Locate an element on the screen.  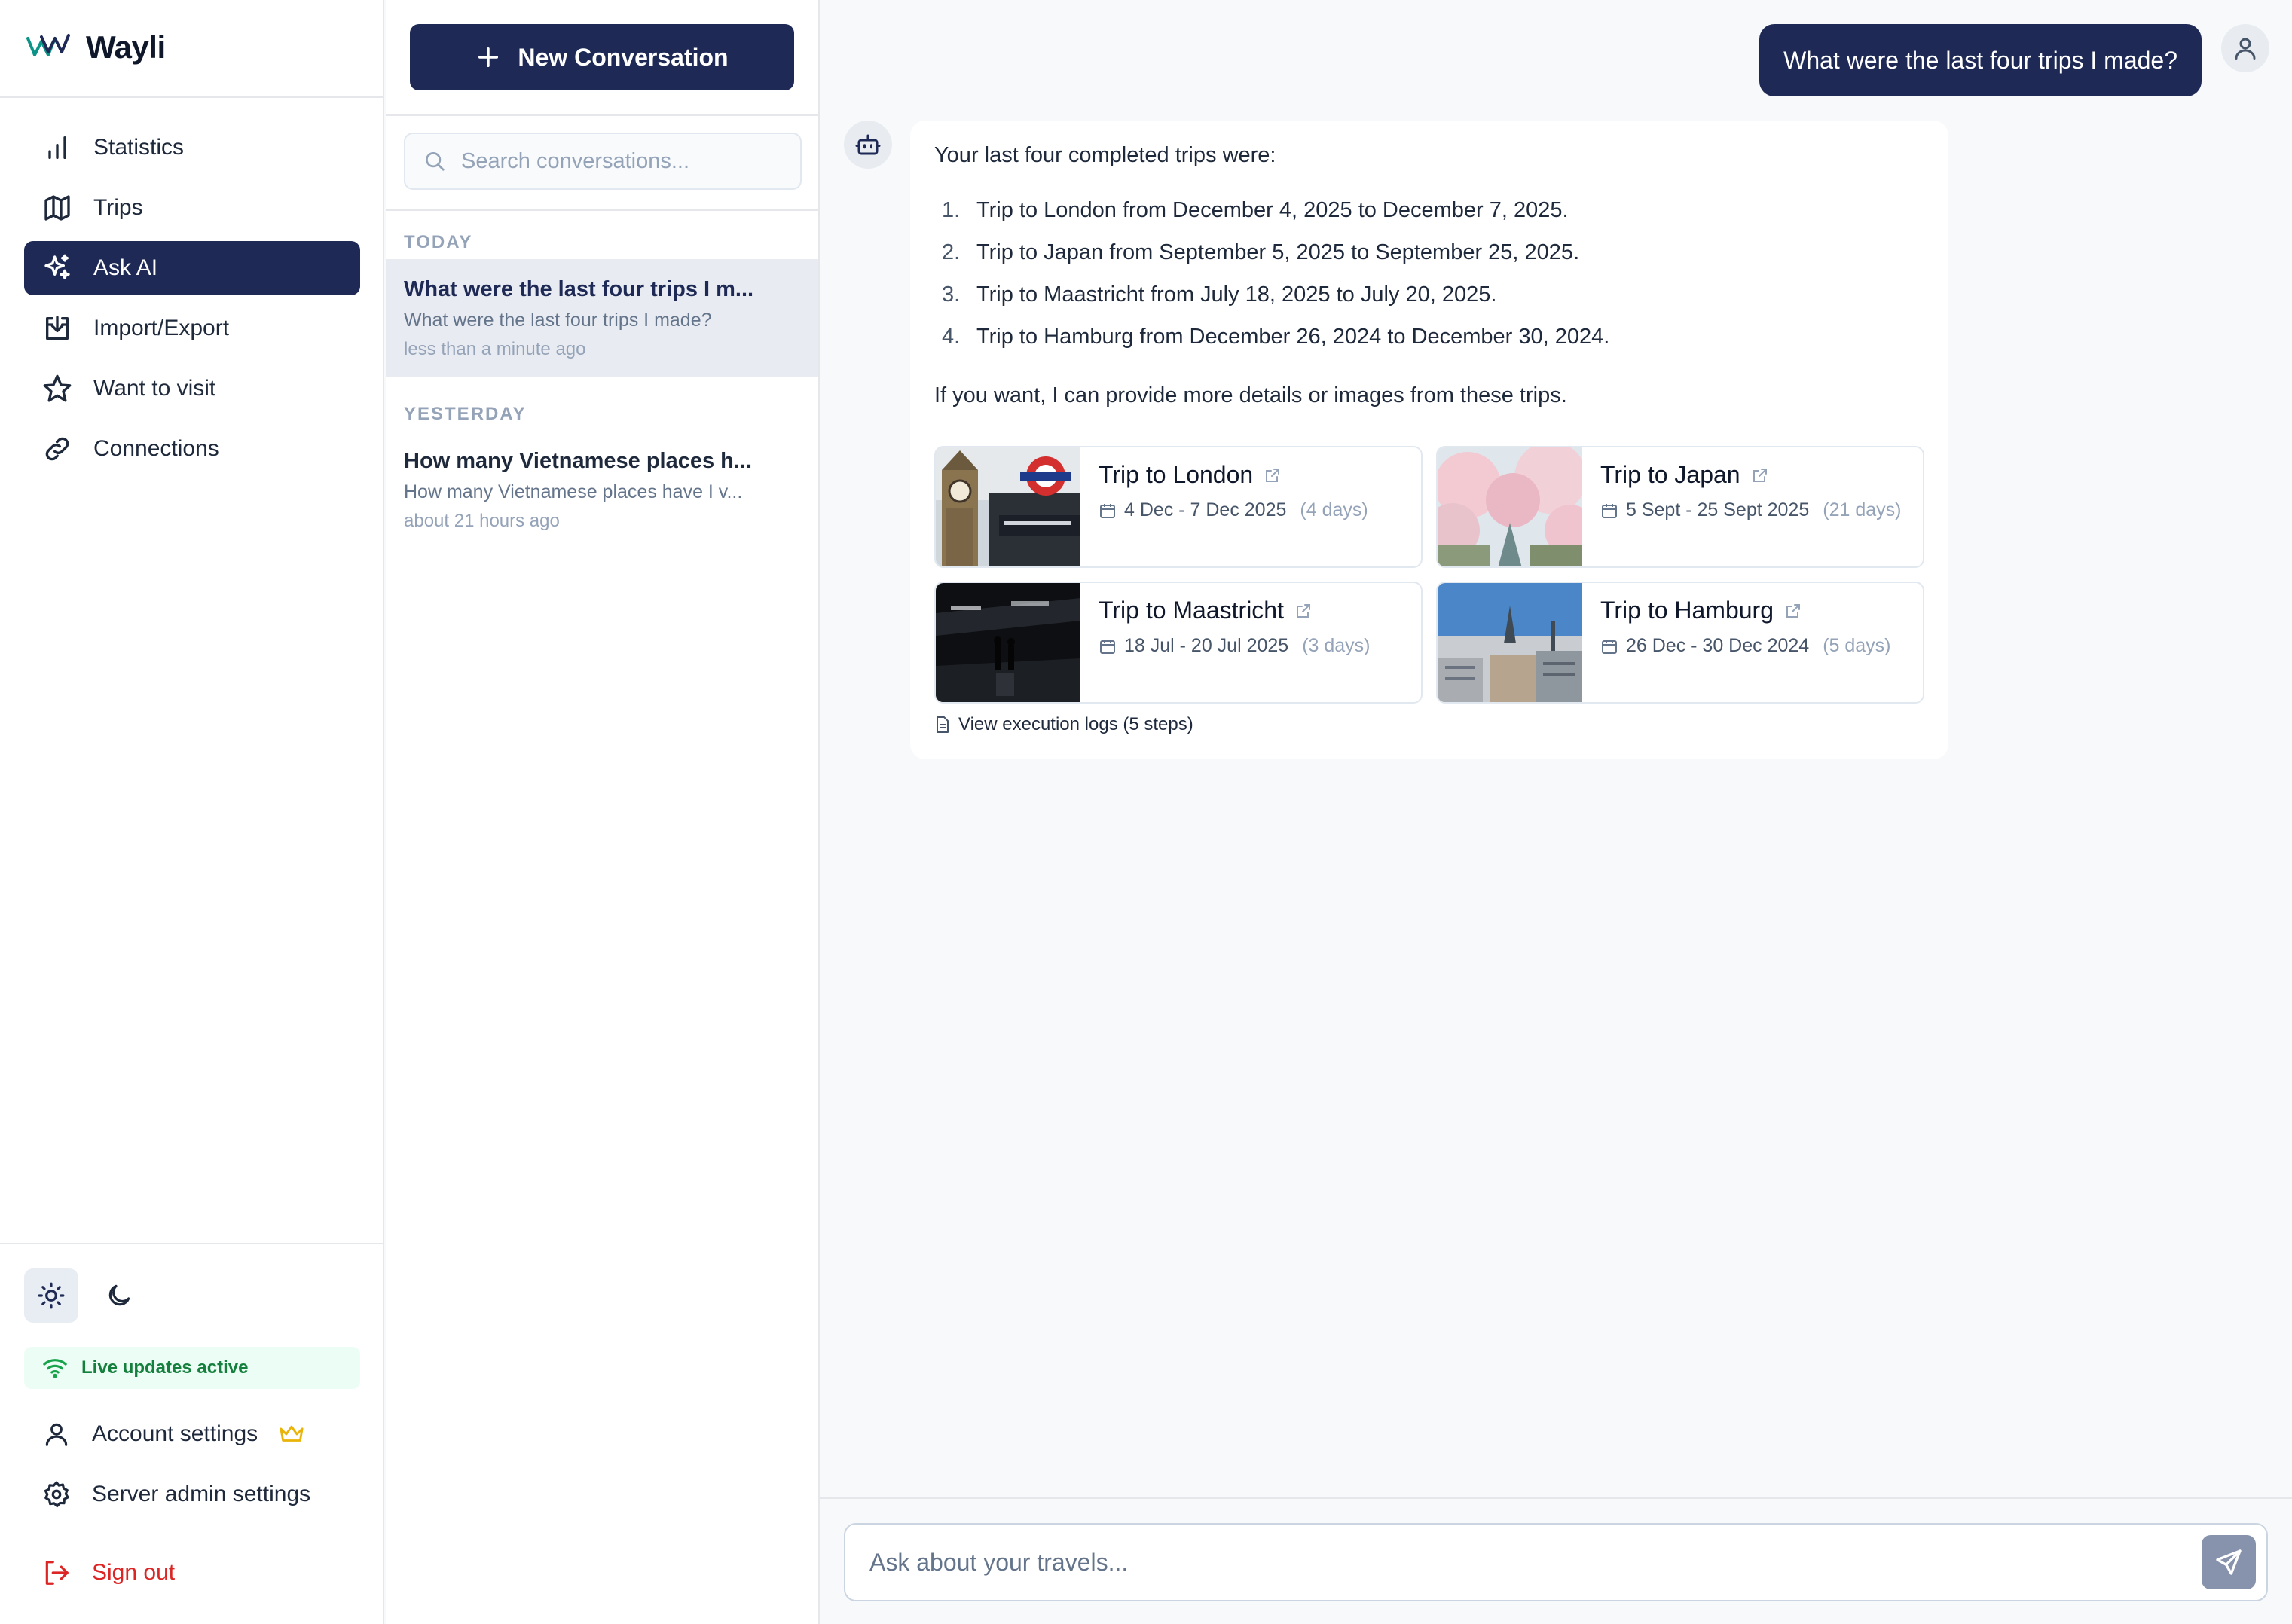
plus-icon is located at coordinates (488, 58).